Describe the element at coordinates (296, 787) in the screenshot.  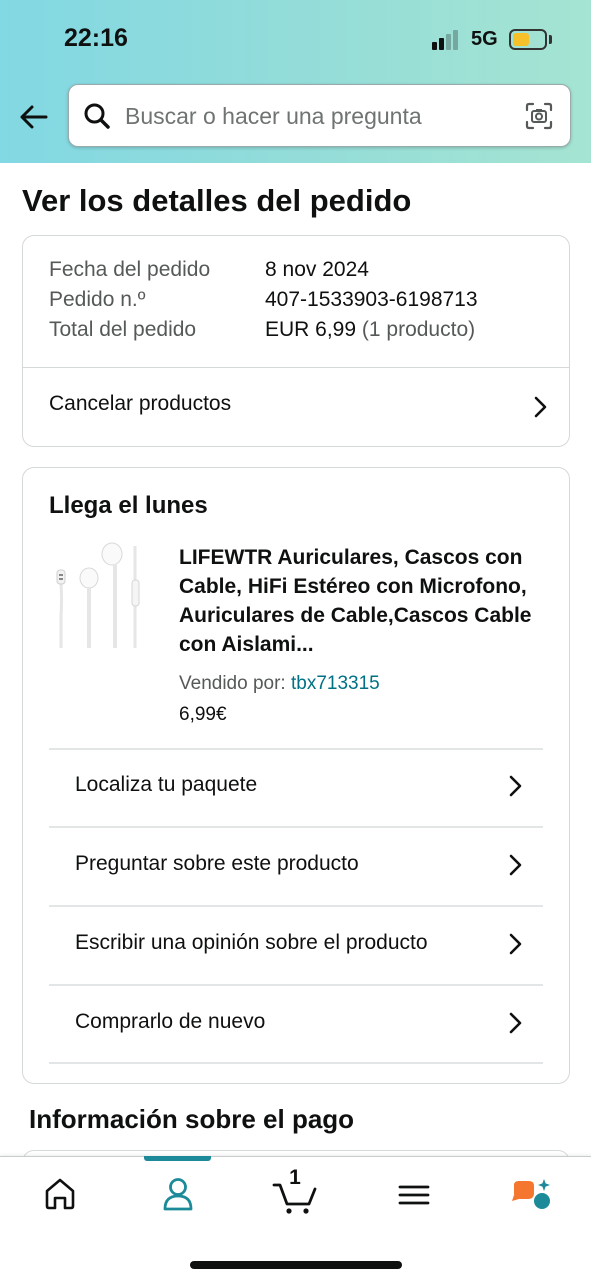
I see `track-package-row: Localiza tu paquete` at that location.